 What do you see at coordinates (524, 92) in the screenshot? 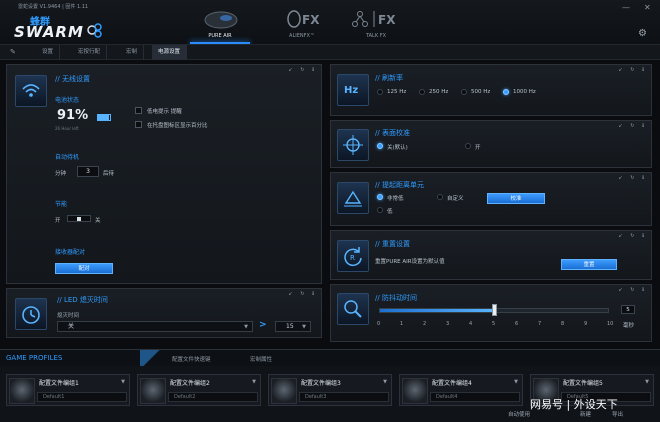
I see `polling-label-1000: 1000 Hz` at bounding box center [524, 92].